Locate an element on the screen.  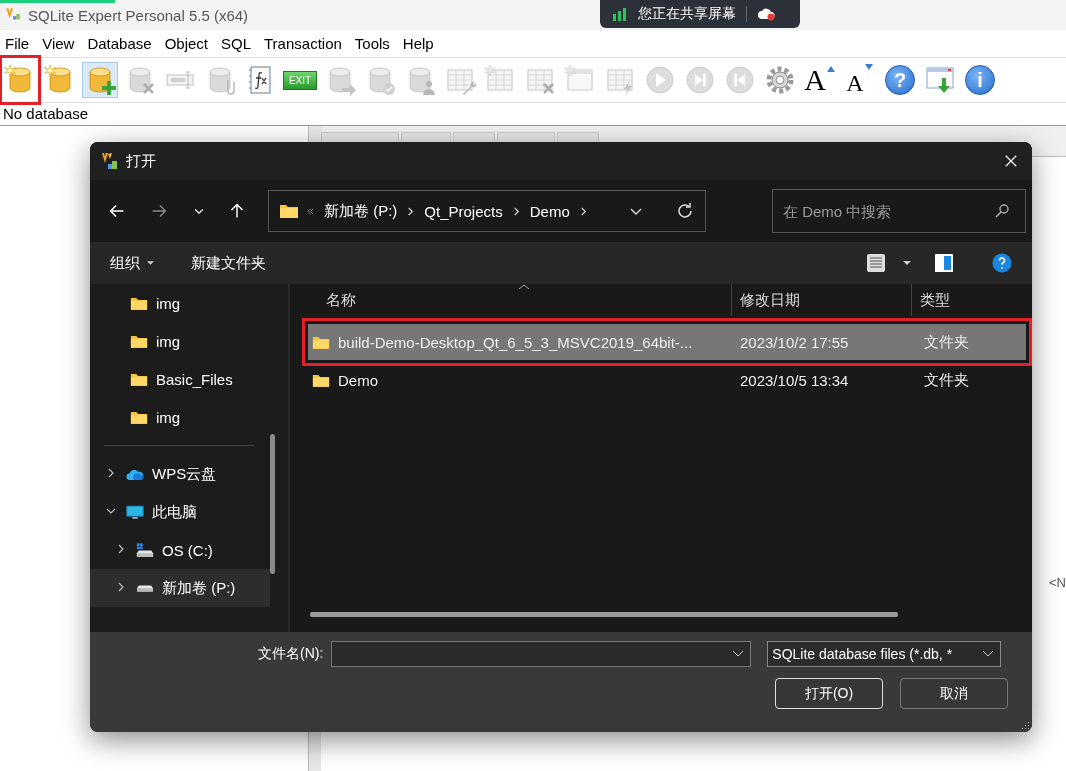
close-icon is located at coordinates (1011, 161).